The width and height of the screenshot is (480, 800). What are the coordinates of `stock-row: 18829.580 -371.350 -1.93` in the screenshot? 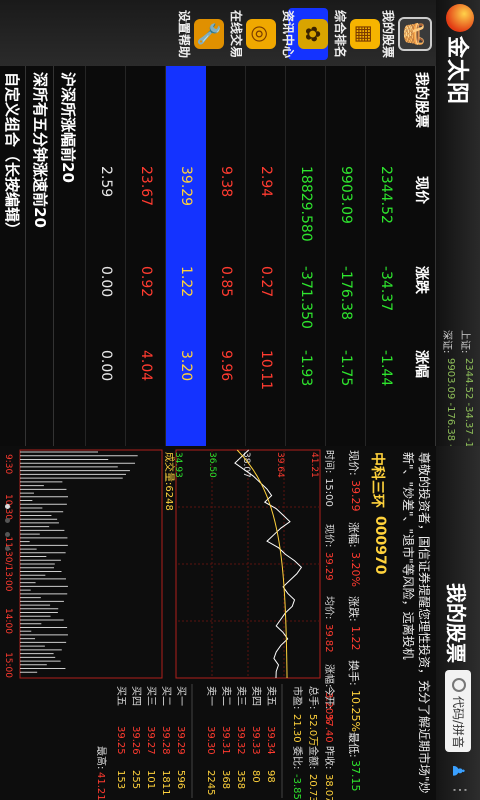 It's located at (305, 256).